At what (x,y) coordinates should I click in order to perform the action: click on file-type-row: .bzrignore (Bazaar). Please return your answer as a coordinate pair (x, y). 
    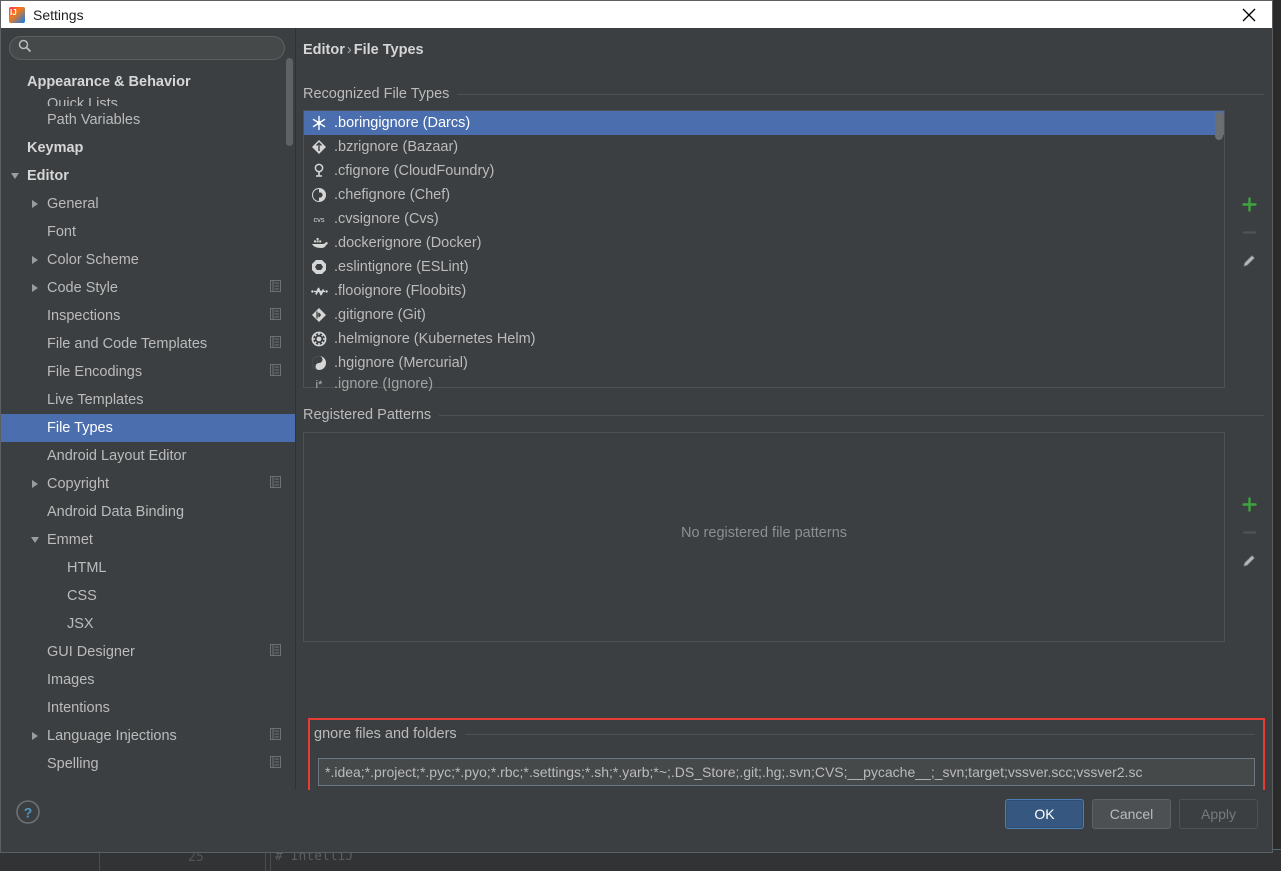
    Looking at the image, I should click on (764, 147).